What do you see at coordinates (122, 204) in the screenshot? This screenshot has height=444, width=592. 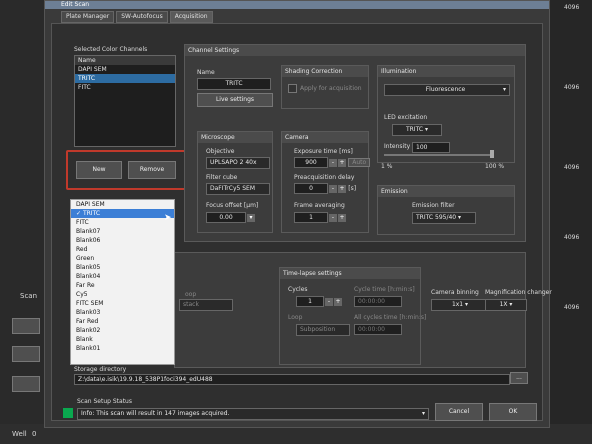 I see `dropdown-item-dapi-sem: DAPI SEM` at bounding box center [122, 204].